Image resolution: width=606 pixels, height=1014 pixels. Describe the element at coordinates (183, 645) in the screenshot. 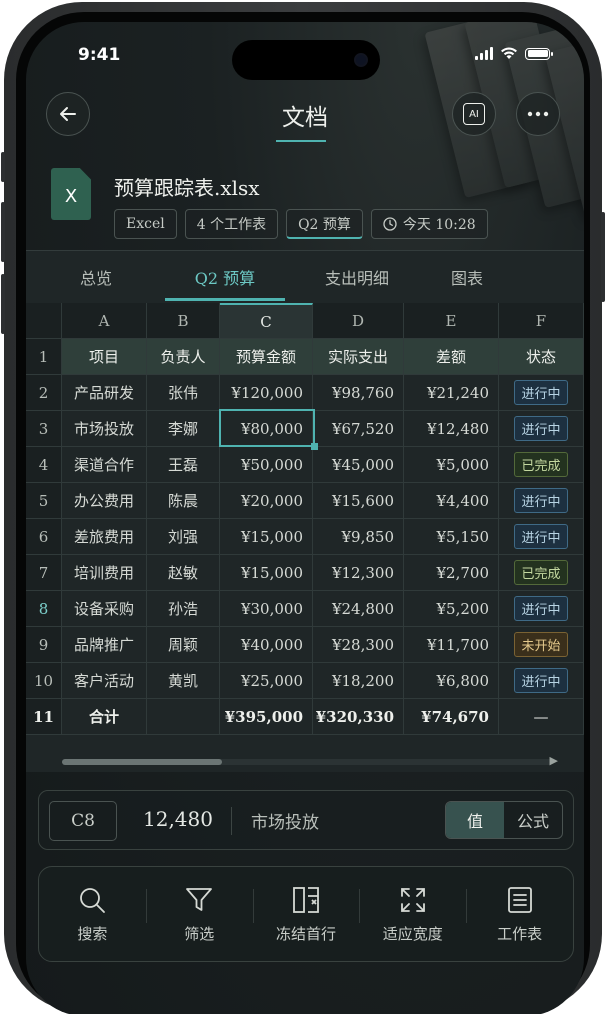

I see `owner-cell: 周颖` at that location.